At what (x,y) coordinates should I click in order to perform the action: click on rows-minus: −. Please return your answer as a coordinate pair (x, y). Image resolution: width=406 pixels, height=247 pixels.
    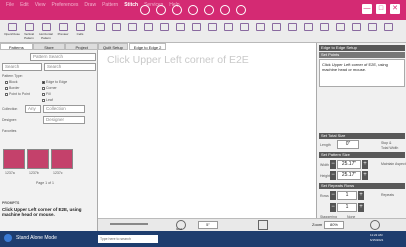
    Looking at the image, I should click on (333, 195).